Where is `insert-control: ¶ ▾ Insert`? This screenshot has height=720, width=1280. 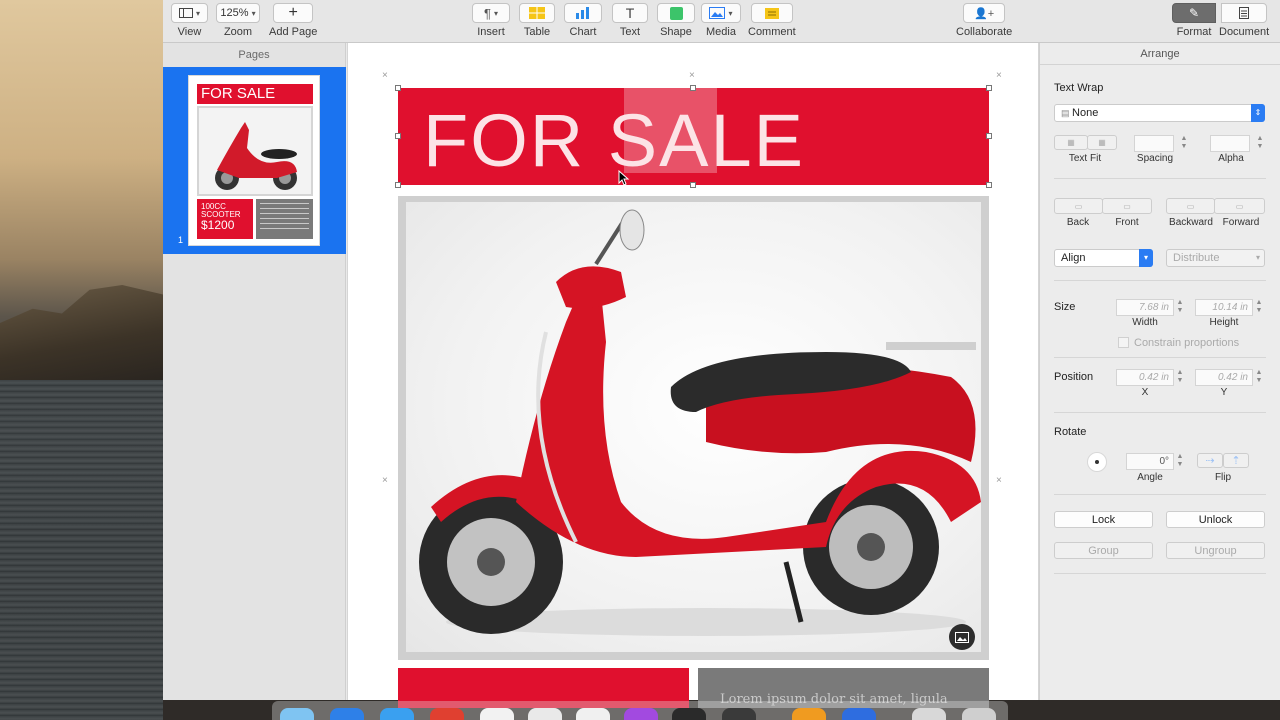 insert-control: ¶ ▾ Insert is located at coordinates (491, 20).